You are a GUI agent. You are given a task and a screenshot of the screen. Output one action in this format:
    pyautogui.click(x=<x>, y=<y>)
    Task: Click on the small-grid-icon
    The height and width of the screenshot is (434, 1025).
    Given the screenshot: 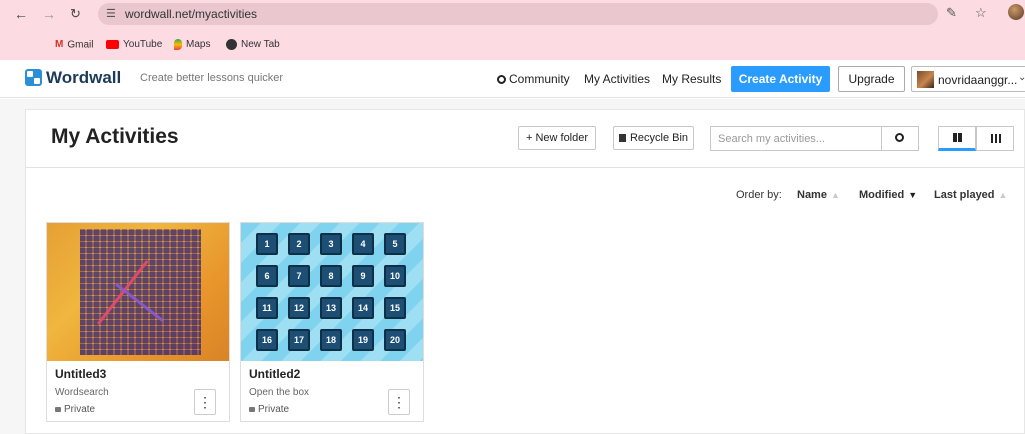 What is the action you would take?
    pyautogui.click(x=996, y=138)
    